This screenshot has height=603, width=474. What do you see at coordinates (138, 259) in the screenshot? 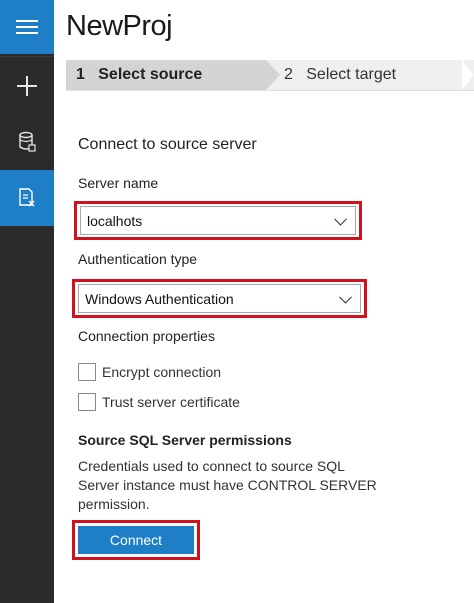
I see `auth-type-label: Authentication type` at bounding box center [138, 259].